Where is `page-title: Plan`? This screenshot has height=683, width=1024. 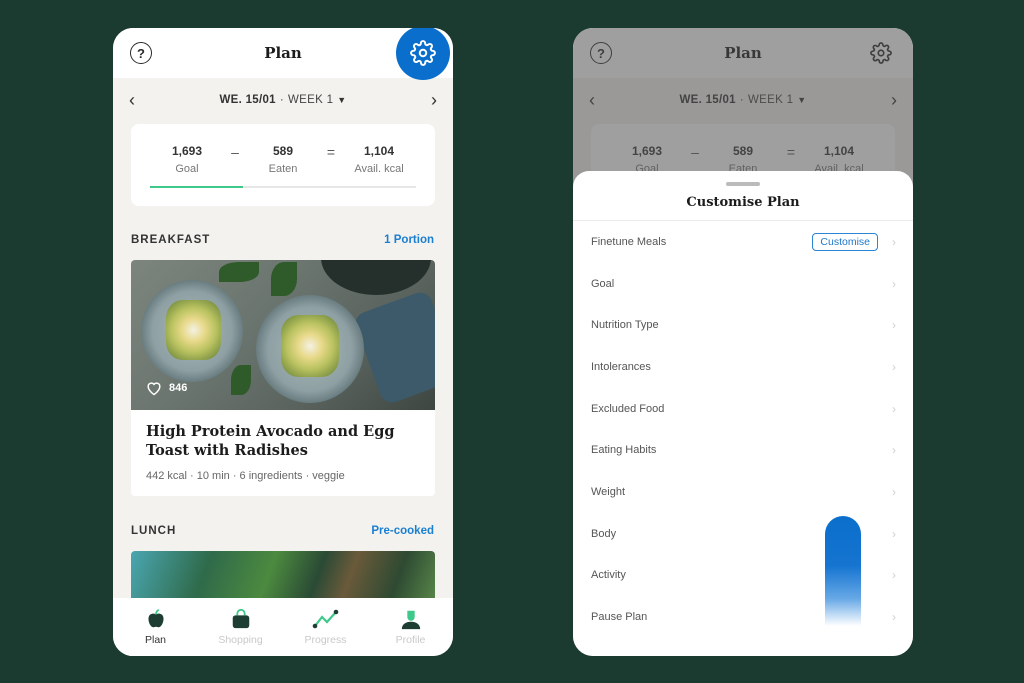 page-title: Plan is located at coordinates (283, 53).